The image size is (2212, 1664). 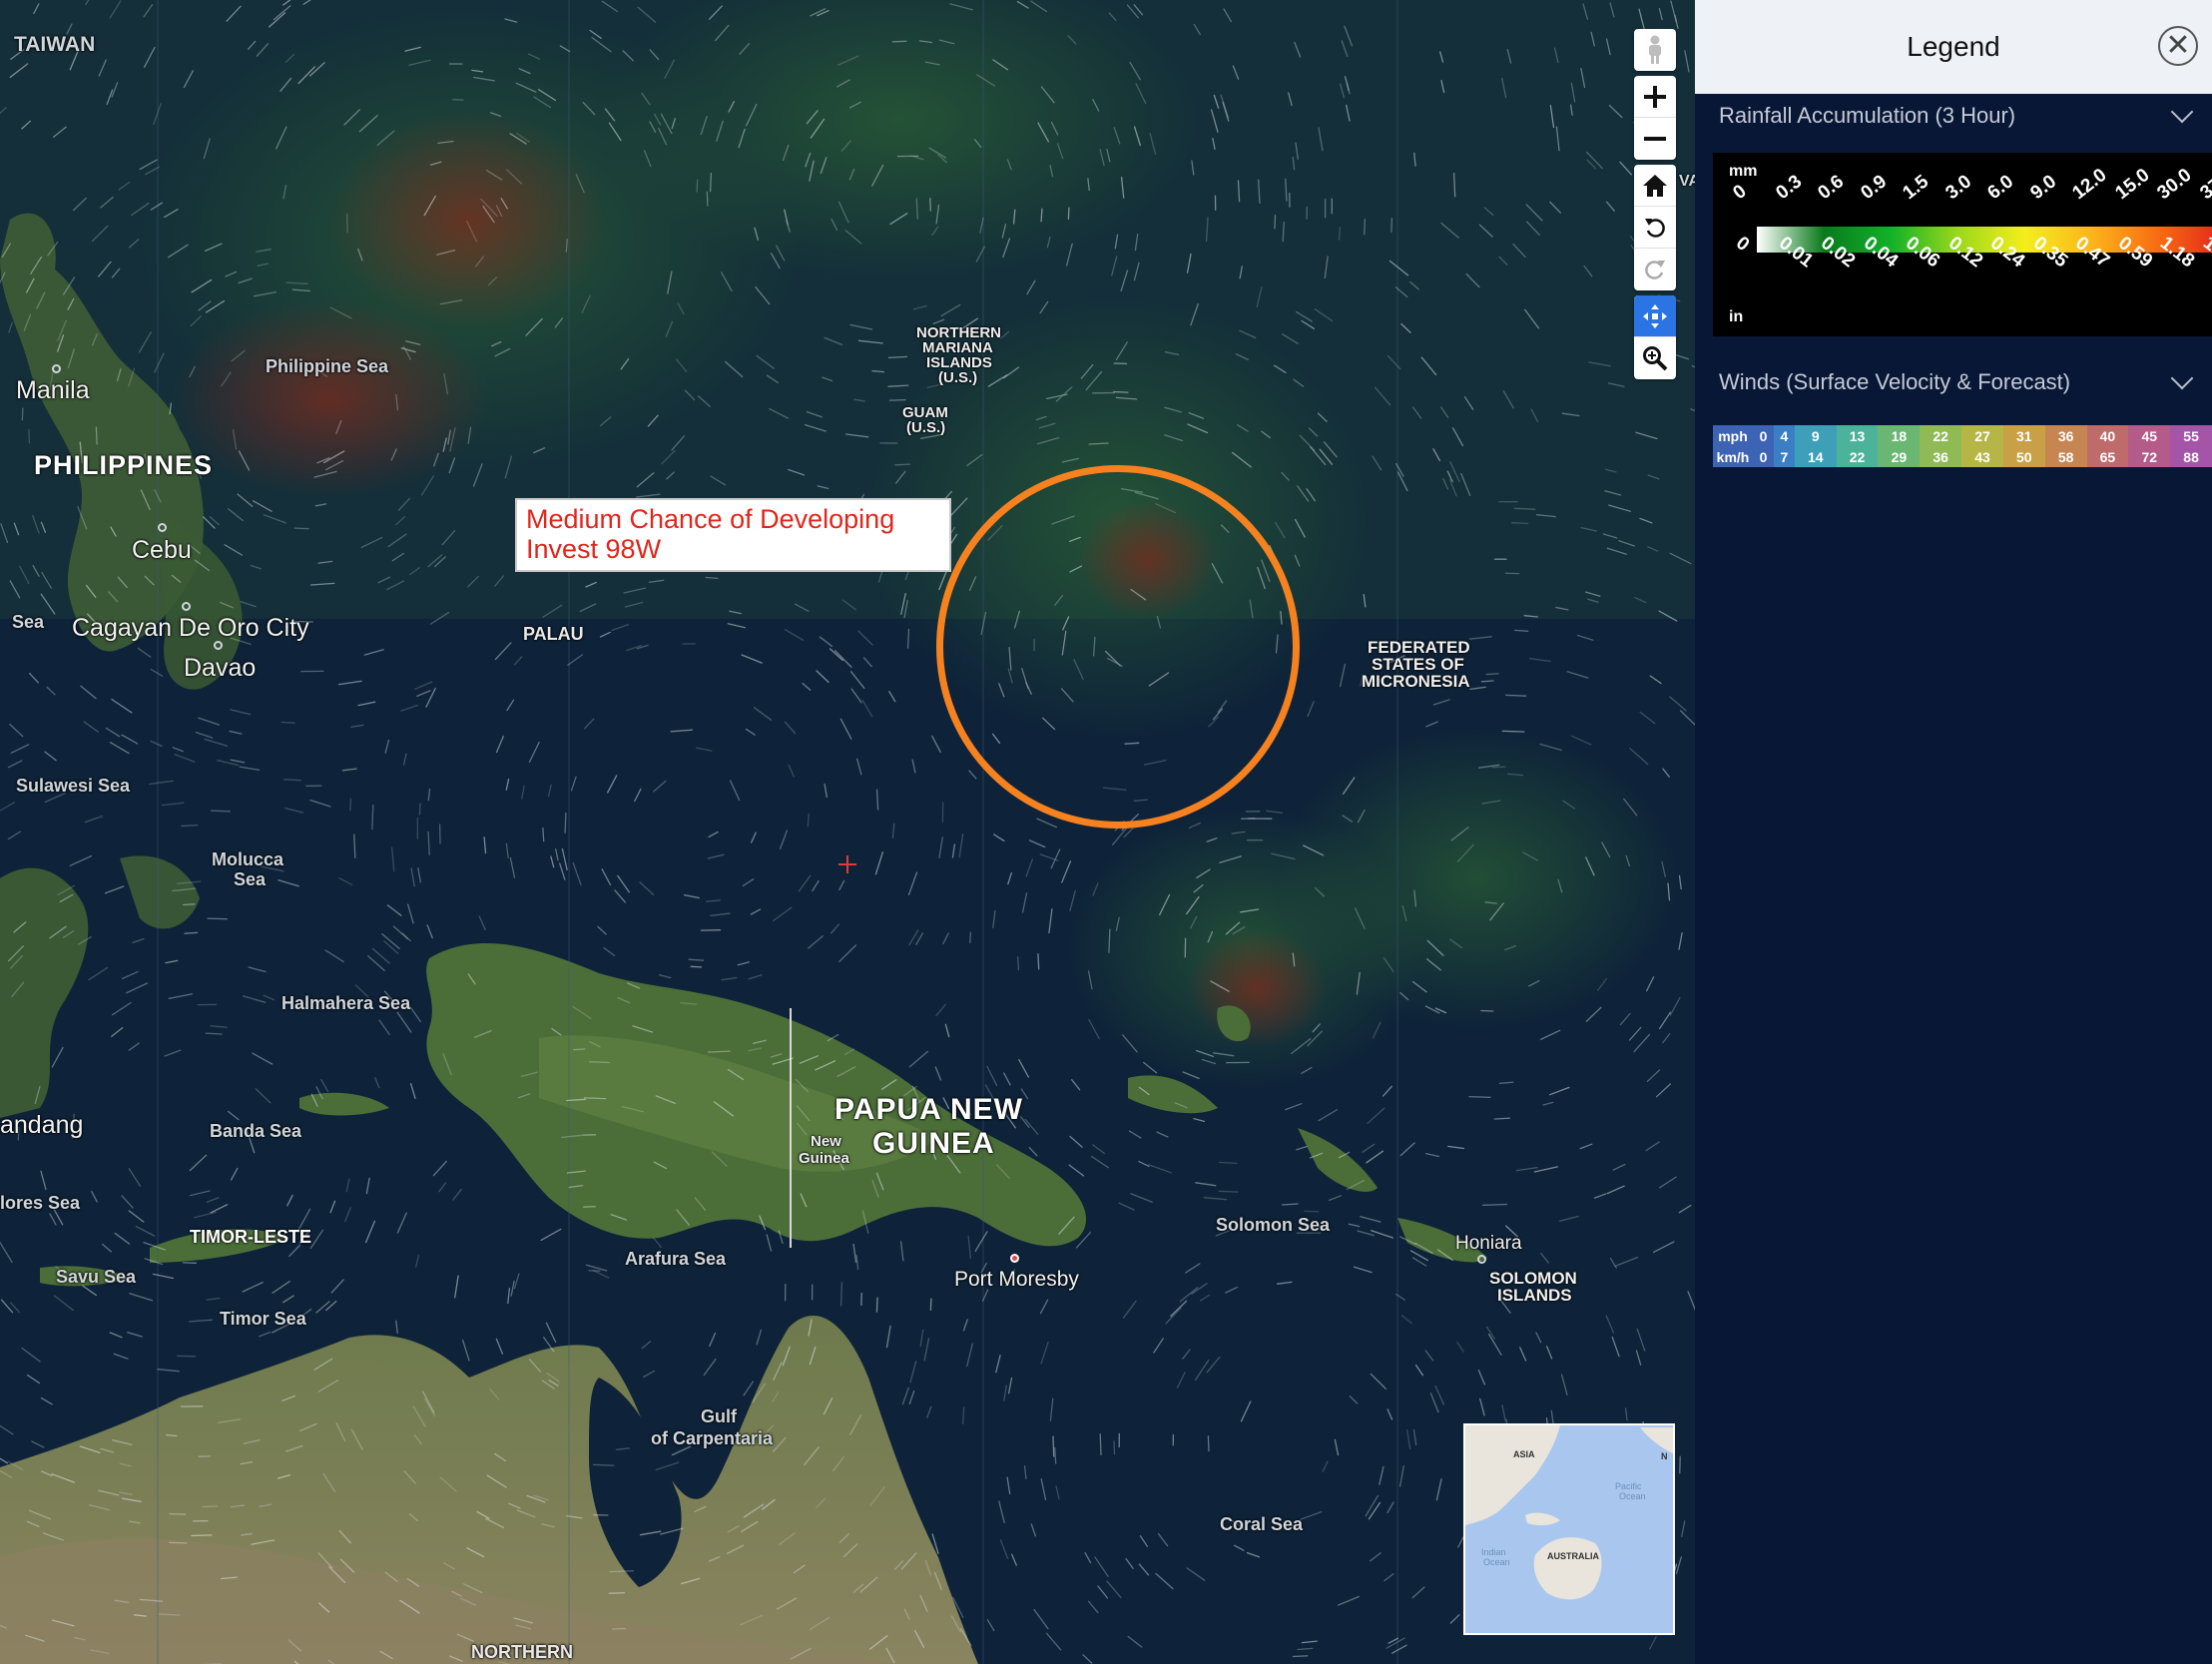 I want to click on wind-kmh-value: 0, so click(x=1763, y=456).